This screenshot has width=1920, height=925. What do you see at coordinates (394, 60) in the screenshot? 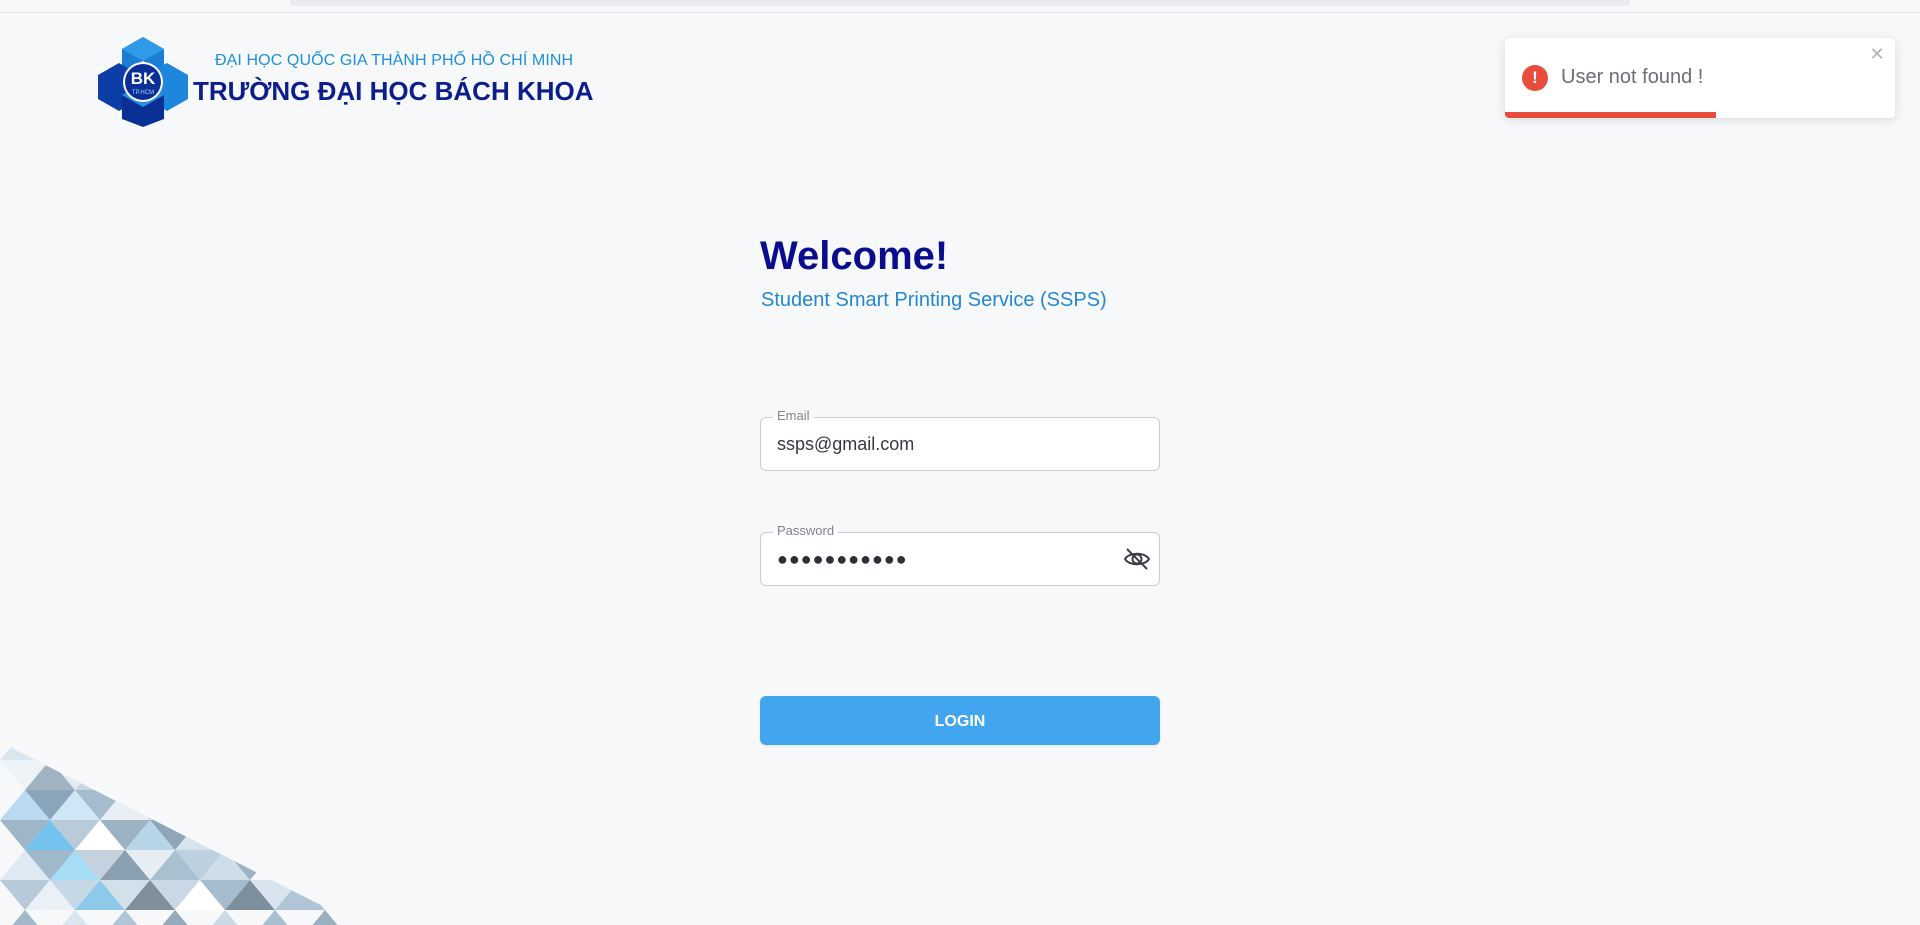
I see `university-subtitle: ĐẠI HỌC QUỐC GIA THÀNH PHỐ HỒ CHÍ MINH` at bounding box center [394, 60].